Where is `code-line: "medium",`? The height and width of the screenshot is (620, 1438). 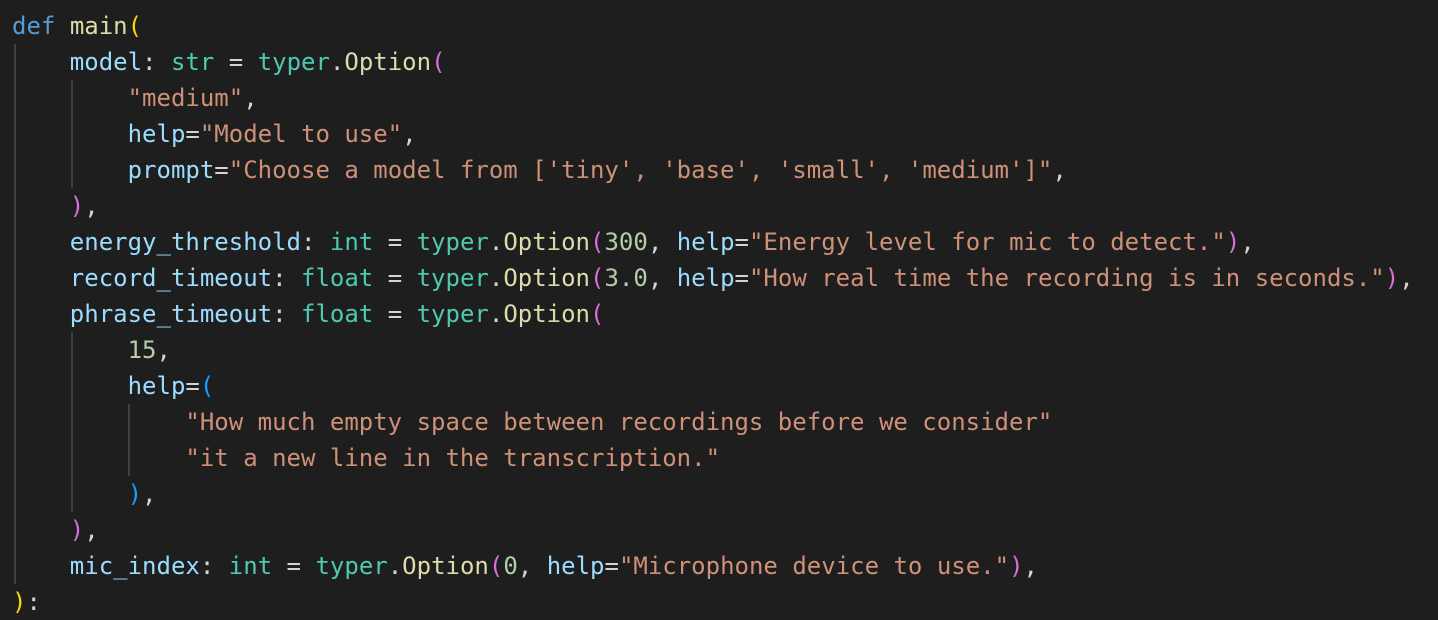 code-line: "medium", is located at coordinates (135, 98).